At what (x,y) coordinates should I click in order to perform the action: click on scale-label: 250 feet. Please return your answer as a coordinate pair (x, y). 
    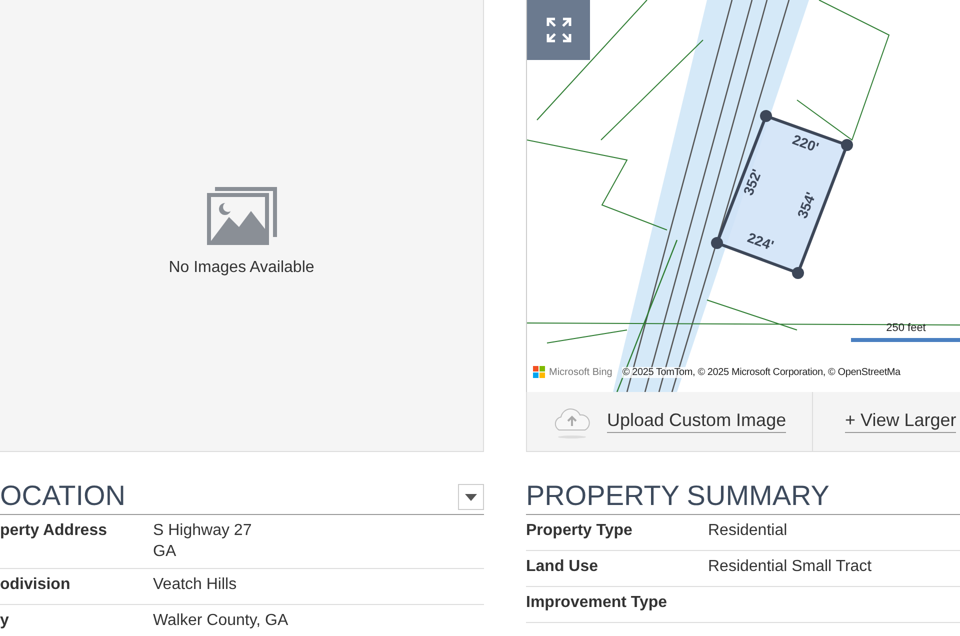
    Looking at the image, I should click on (906, 328).